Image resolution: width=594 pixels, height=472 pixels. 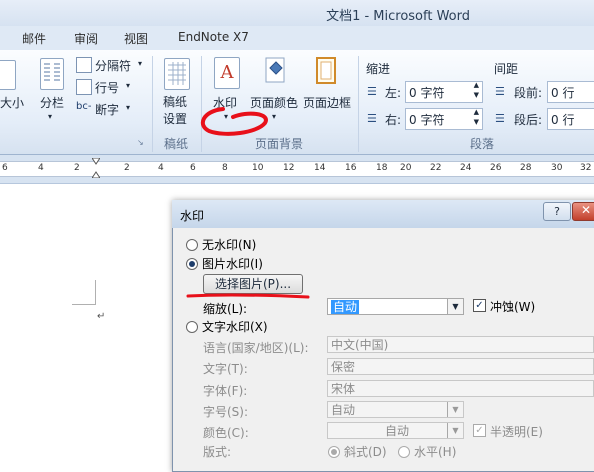 What do you see at coordinates (34, 38) in the screenshot?
I see `tab-mailings: 邮件` at bounding box center [34, 38].